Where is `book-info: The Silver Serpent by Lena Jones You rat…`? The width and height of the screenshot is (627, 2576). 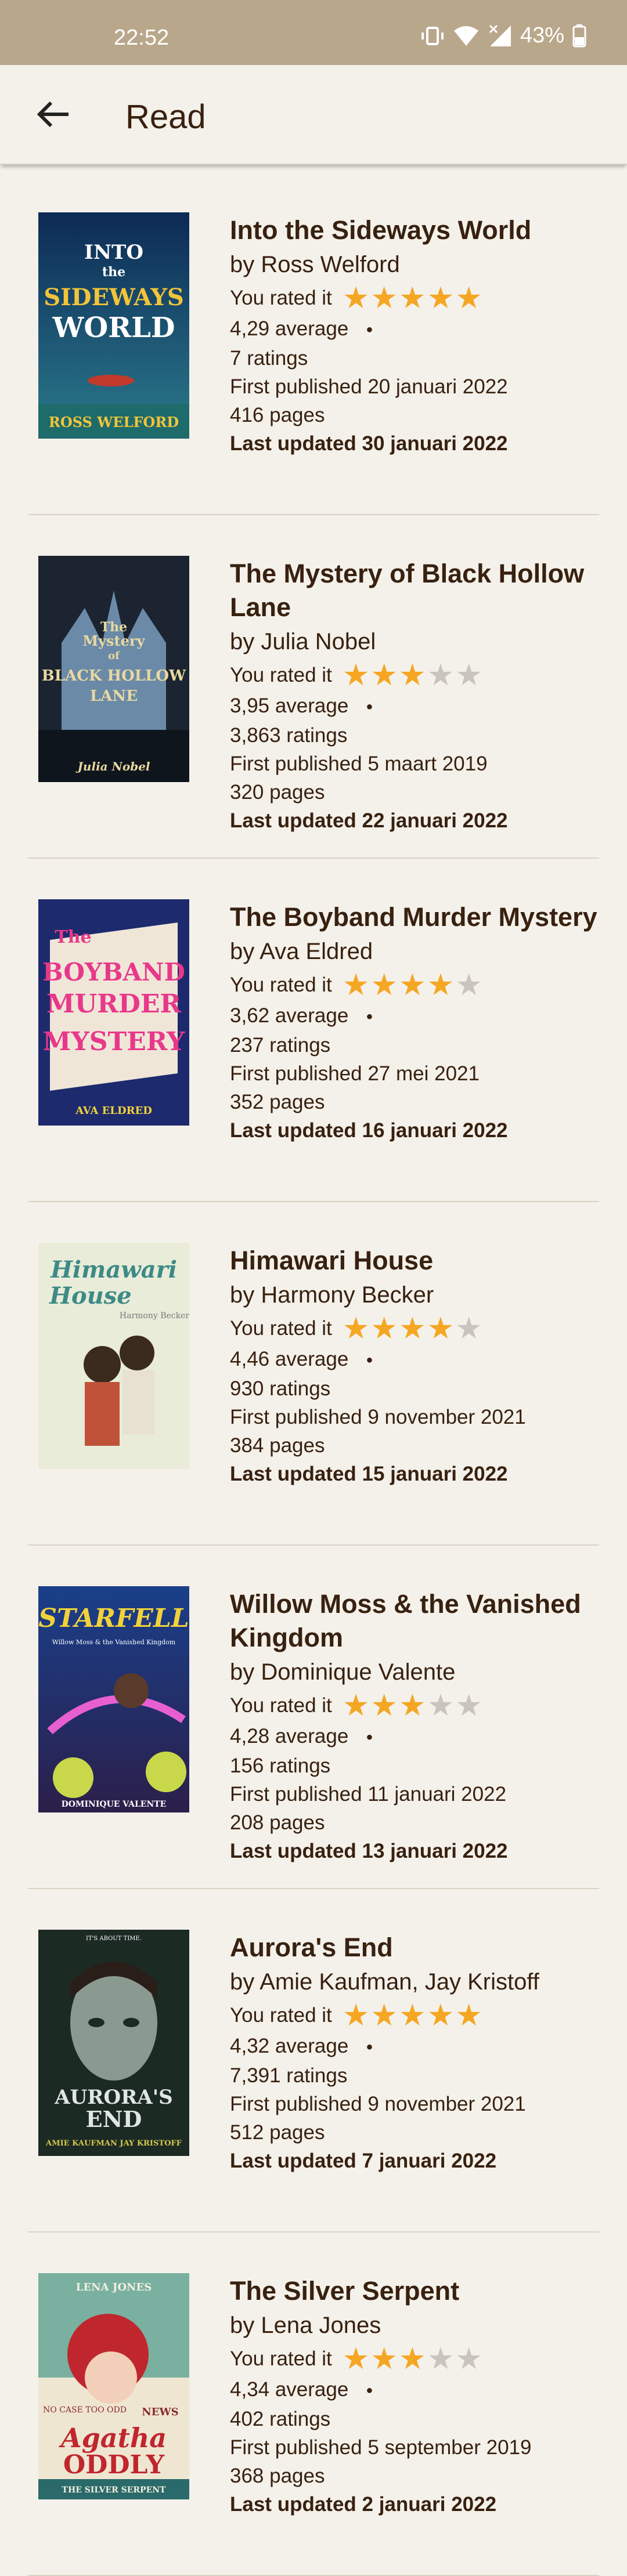
book-info: The Silver Serpent by Lena Jones You rat… is located at coordinates (416, 2396).